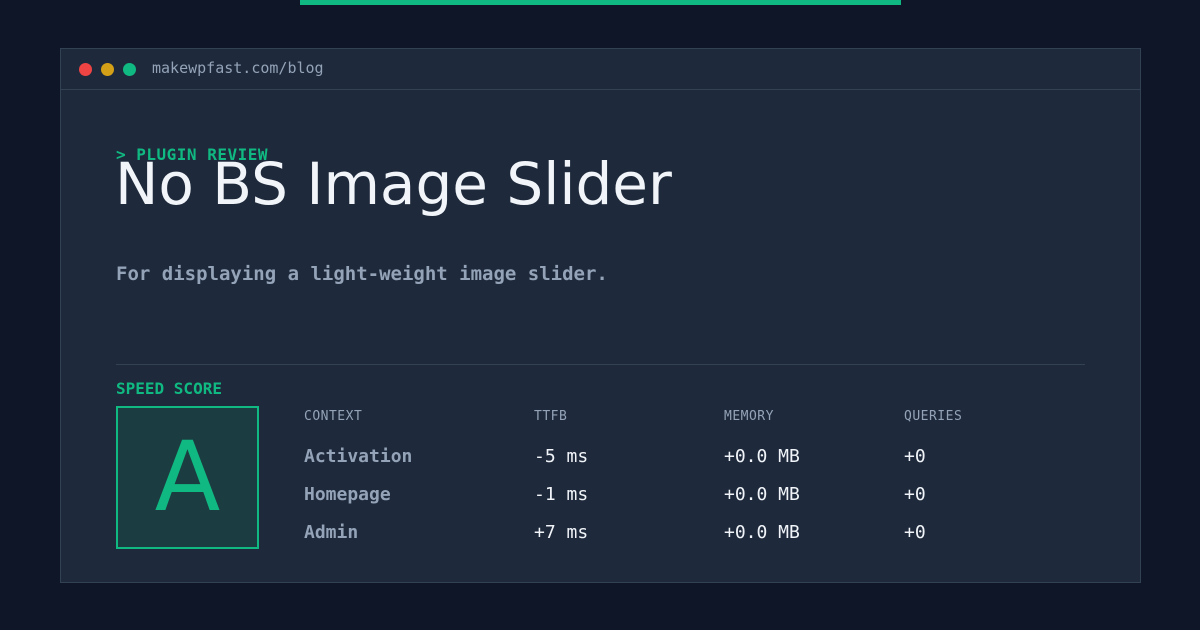 The height and width of the screenshot is (630, 1200). Describe the element at coordinates (600, 2) in the screenshot. I see `top-accent-bar` at that location.